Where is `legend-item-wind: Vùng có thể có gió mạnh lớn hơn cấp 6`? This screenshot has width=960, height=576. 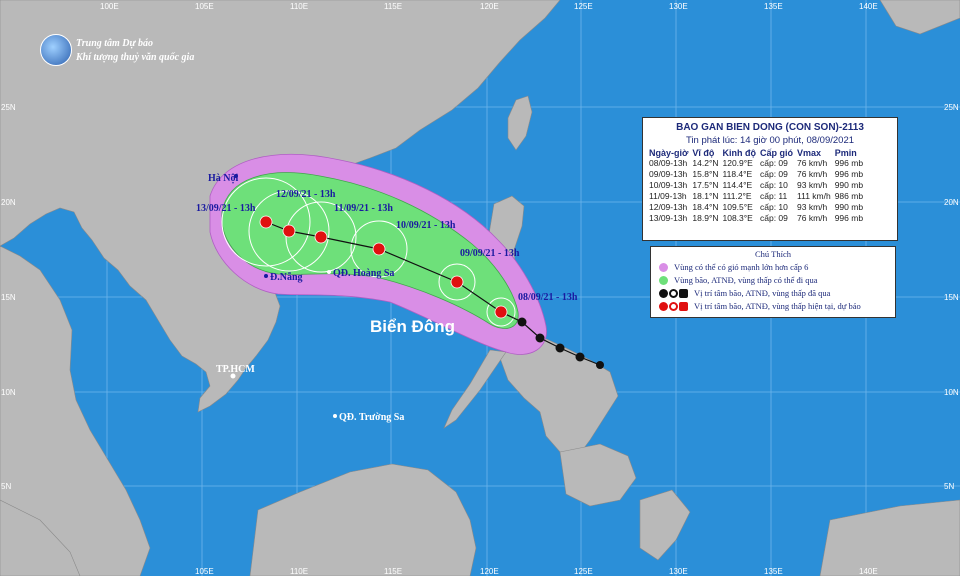
legend-item-wind: Vùng có thể có gió mạnh lớn hơn cấp 6 is located at coordinates (733, 267).